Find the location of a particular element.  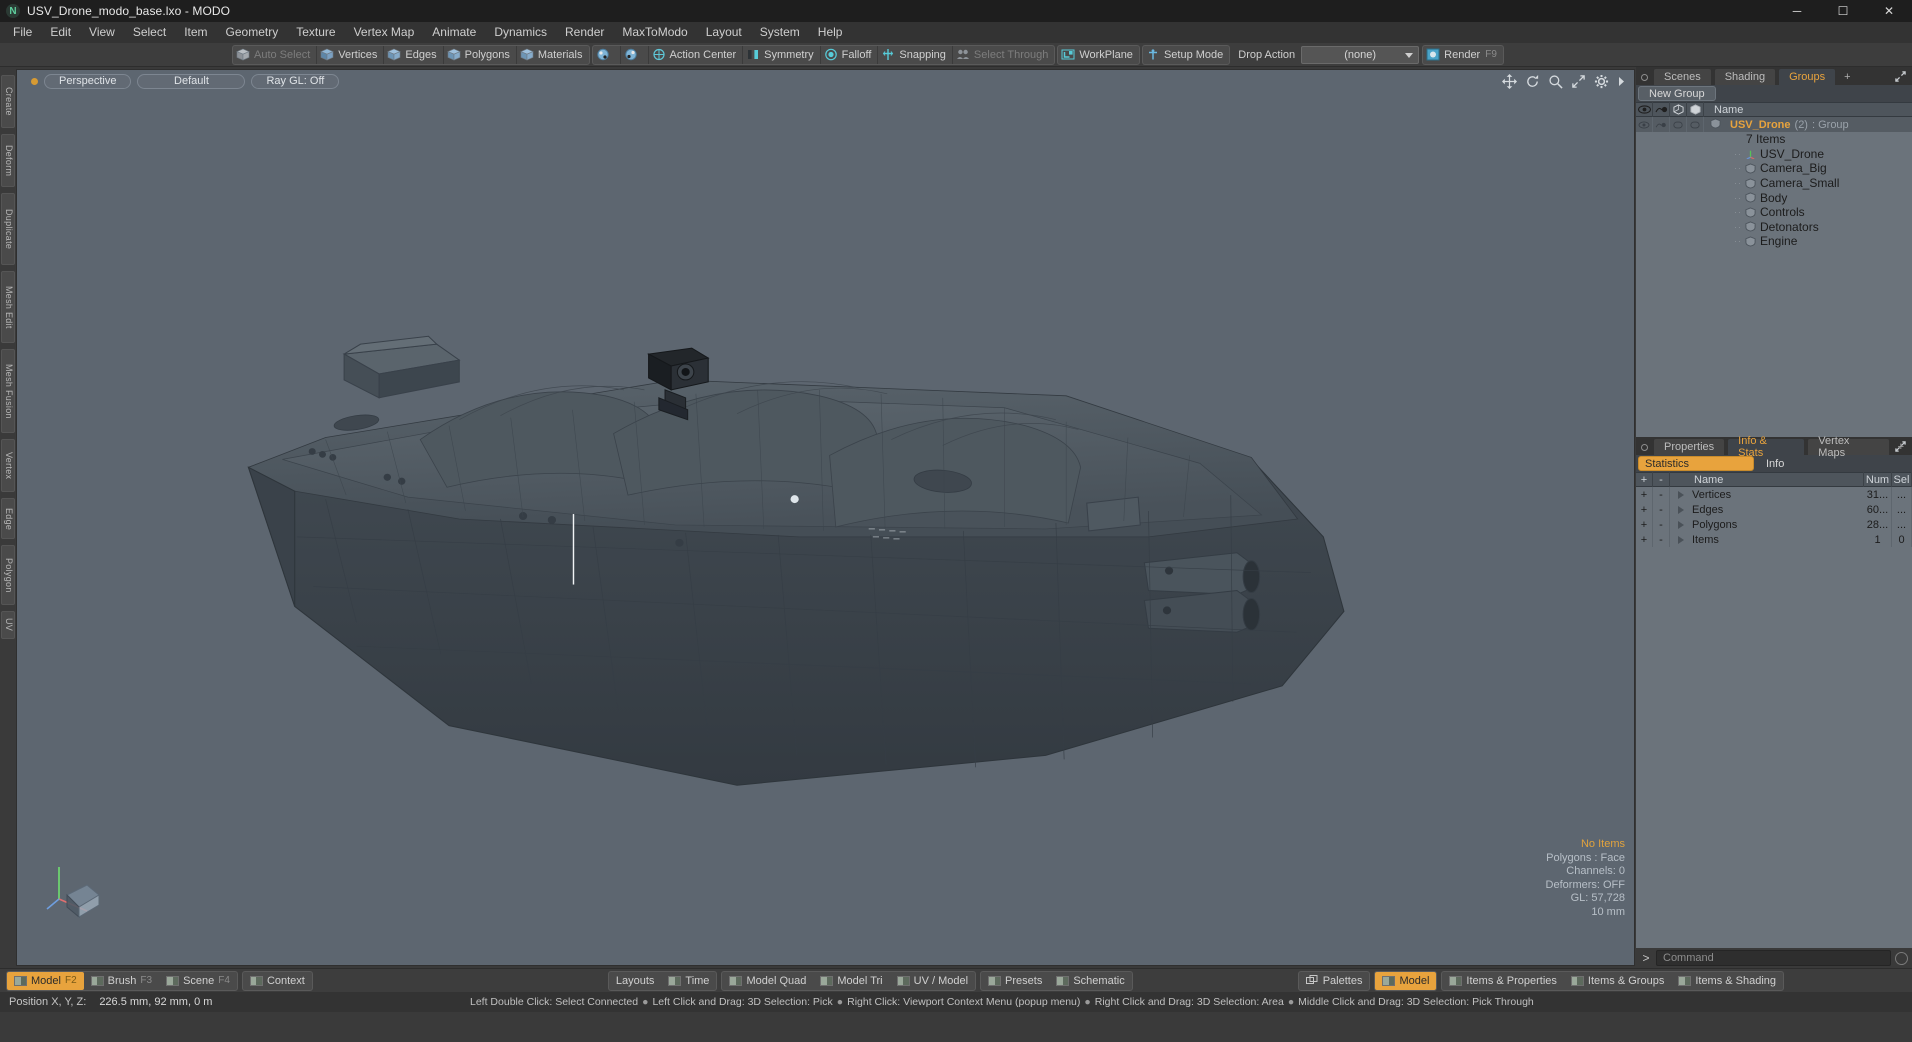

polygons-button: Polygons is located at coordinates (479, 54).